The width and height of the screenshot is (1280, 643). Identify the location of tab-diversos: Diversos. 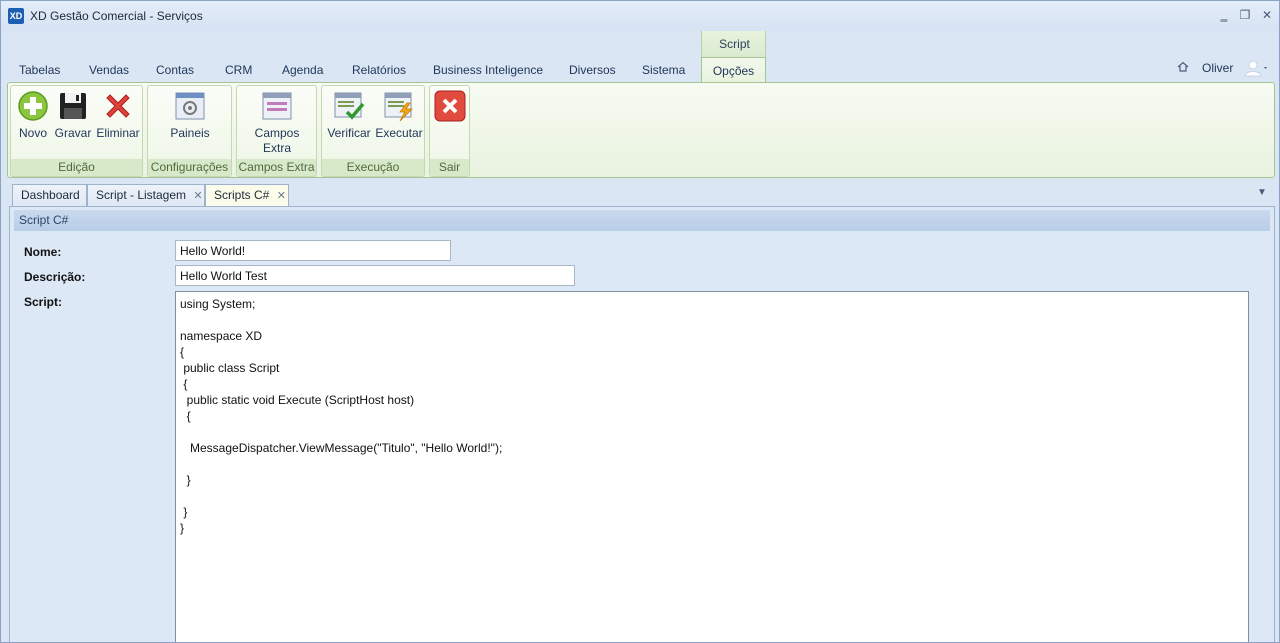
(592, 70).